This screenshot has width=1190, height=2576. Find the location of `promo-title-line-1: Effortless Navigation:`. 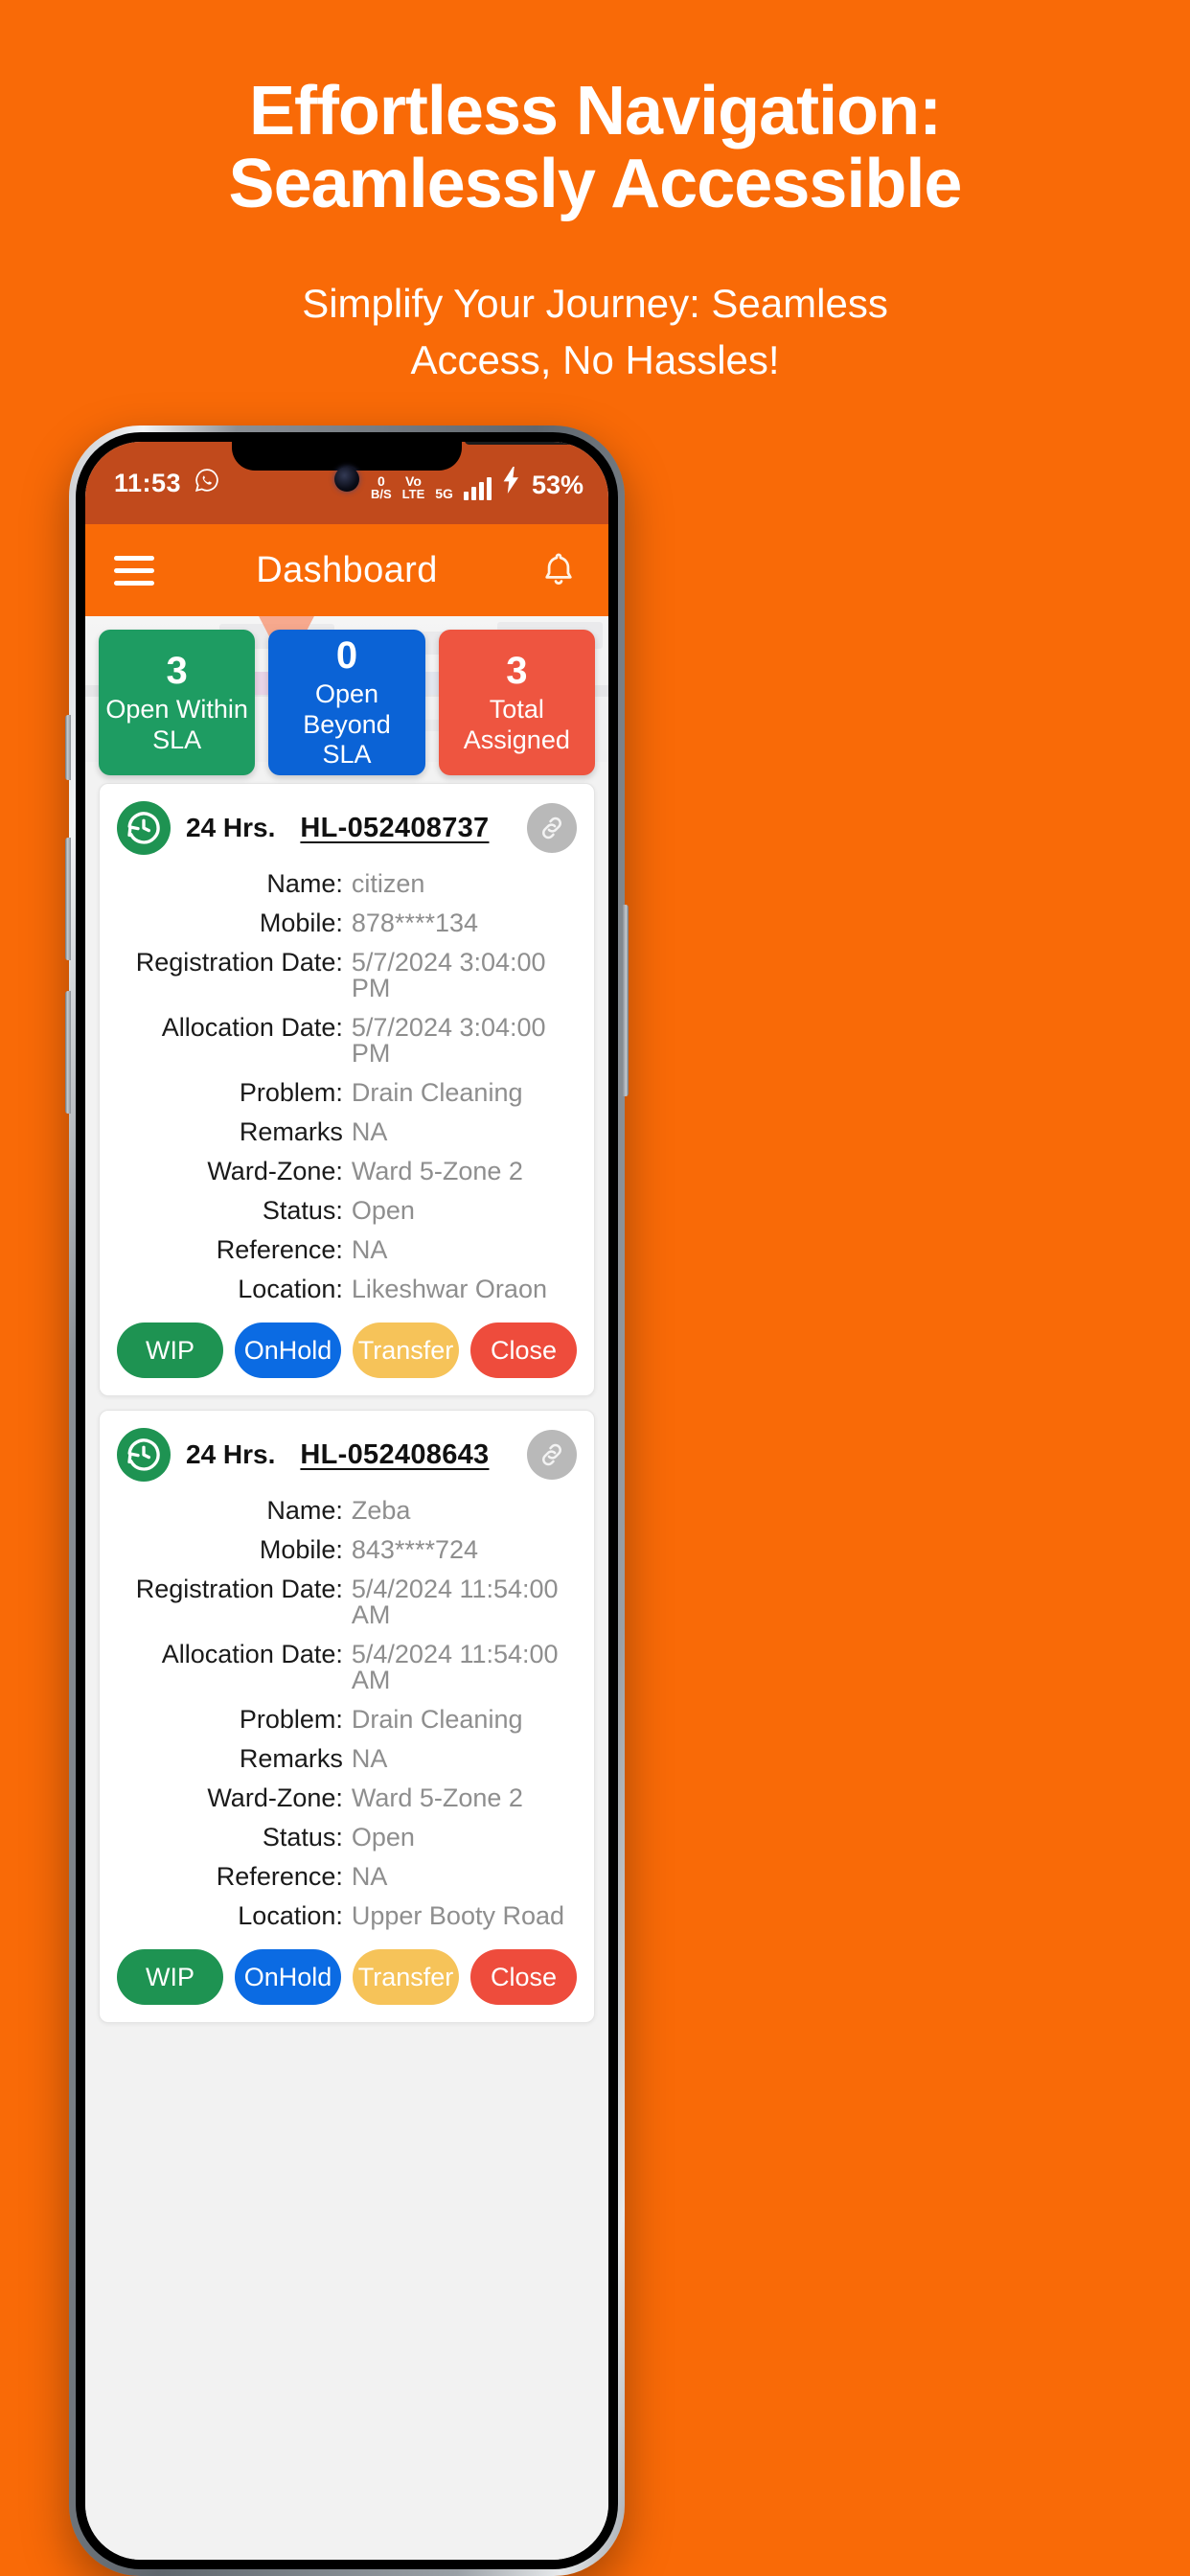

promo-title-line-1: Effortless Navigation: is located at coordinates (595, 111).